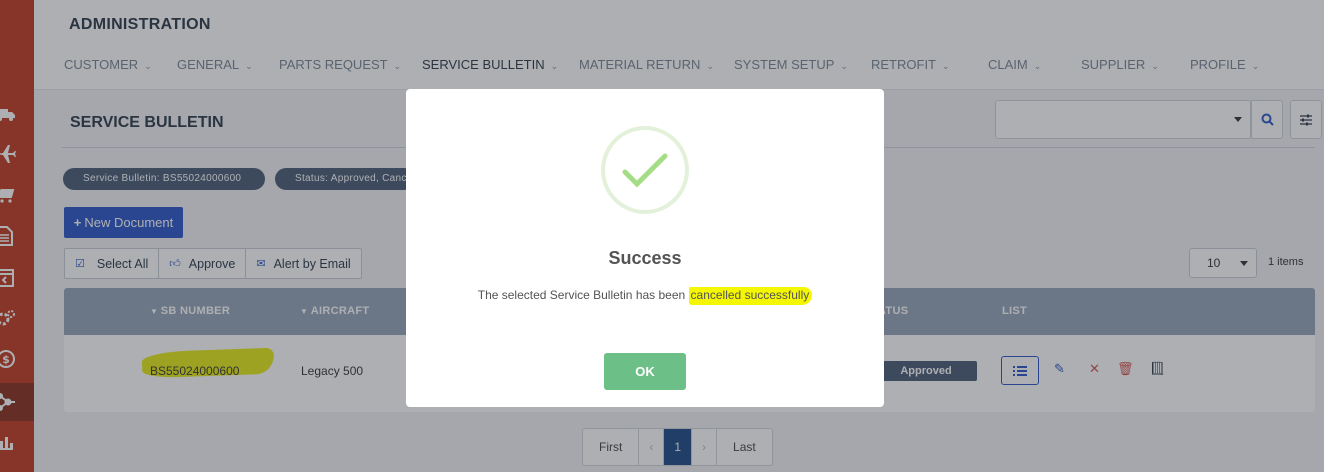 The height and width of the screenshot is (472, 1324). What do you see at coordinates (750, 296) in the screenshot?
I see `message-highlight: cancelled successfully` at bounding box center [750, 296].